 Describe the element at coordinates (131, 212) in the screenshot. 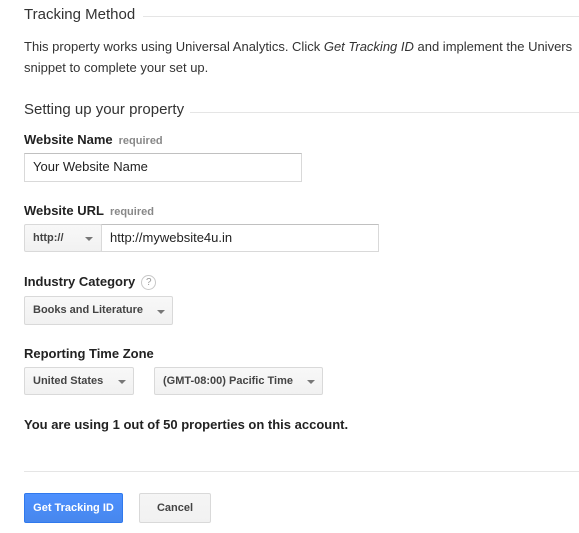

I see `website-url-required: required` at that location.